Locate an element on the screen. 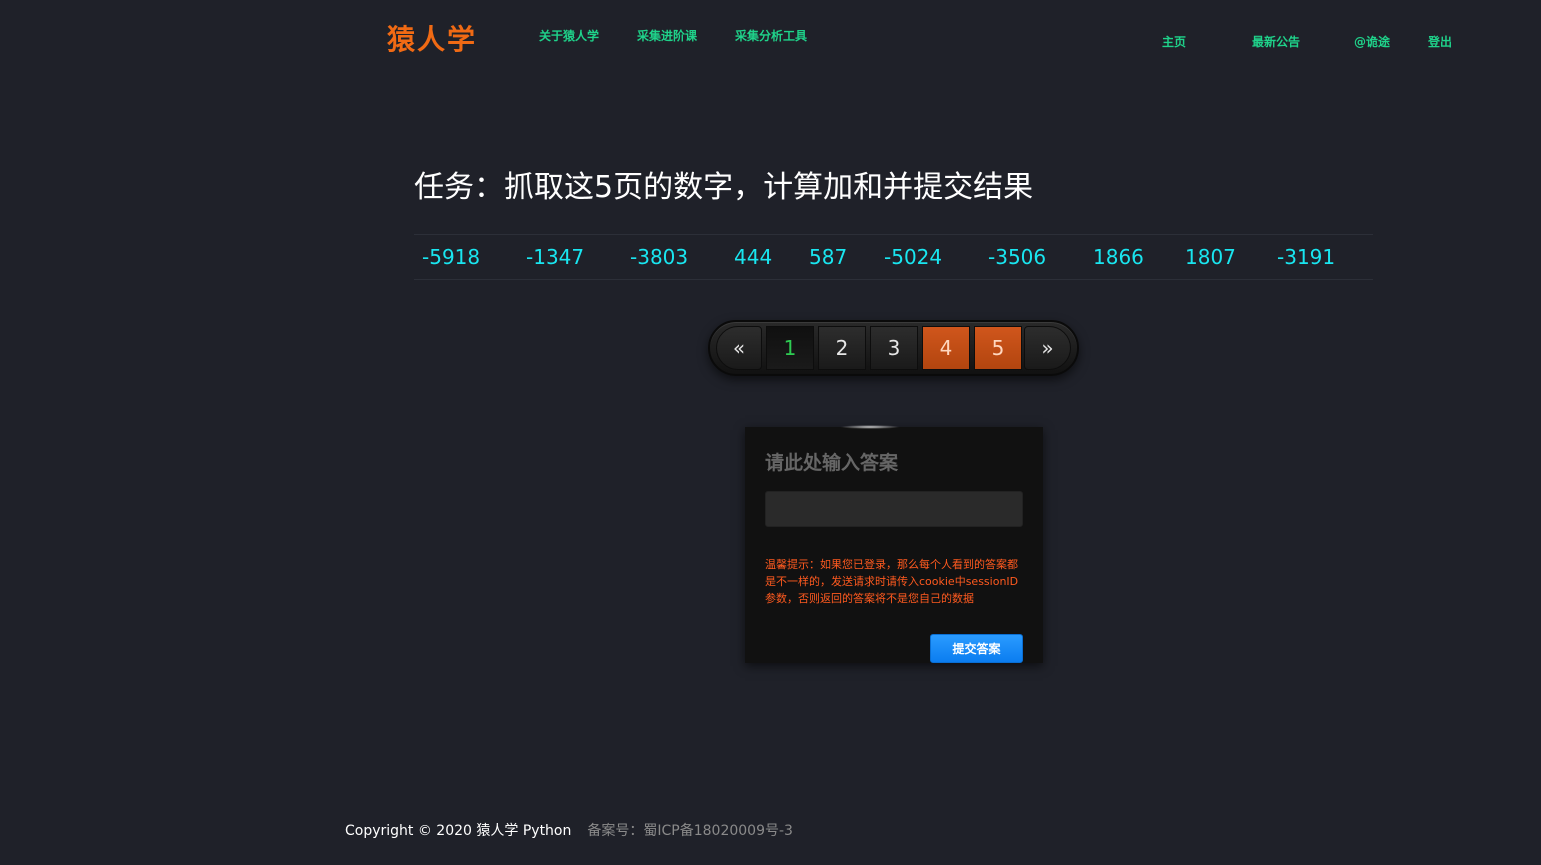 The height and width of the screenshot is (865, 1541). answer-input is located at coordinates (894, 509).